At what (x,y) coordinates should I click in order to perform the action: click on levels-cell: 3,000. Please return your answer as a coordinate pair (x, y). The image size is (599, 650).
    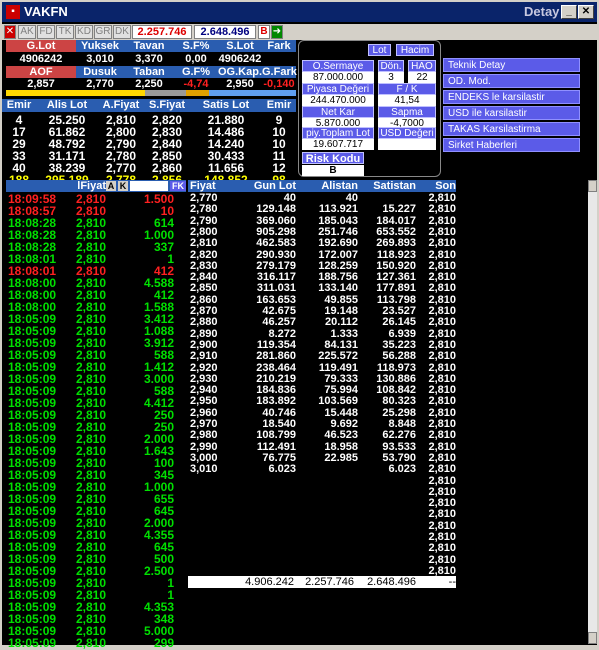
    Looking at the image, I should click on (204, 457).